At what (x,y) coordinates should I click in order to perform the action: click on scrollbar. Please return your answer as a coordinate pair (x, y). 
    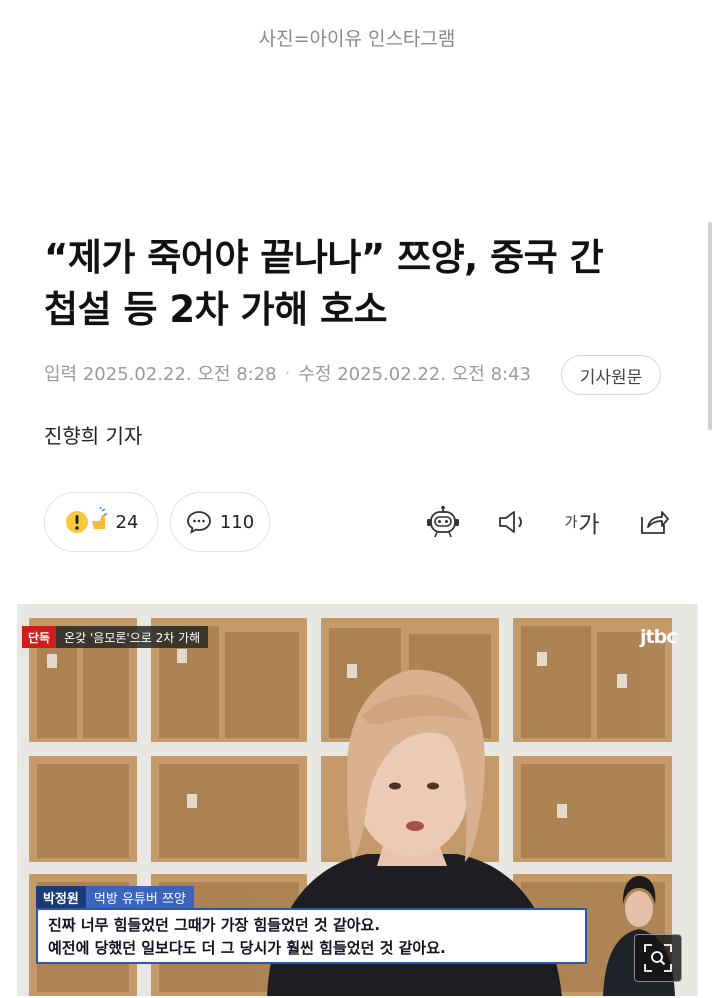
    Looking at the image, I should click on (710, 326).